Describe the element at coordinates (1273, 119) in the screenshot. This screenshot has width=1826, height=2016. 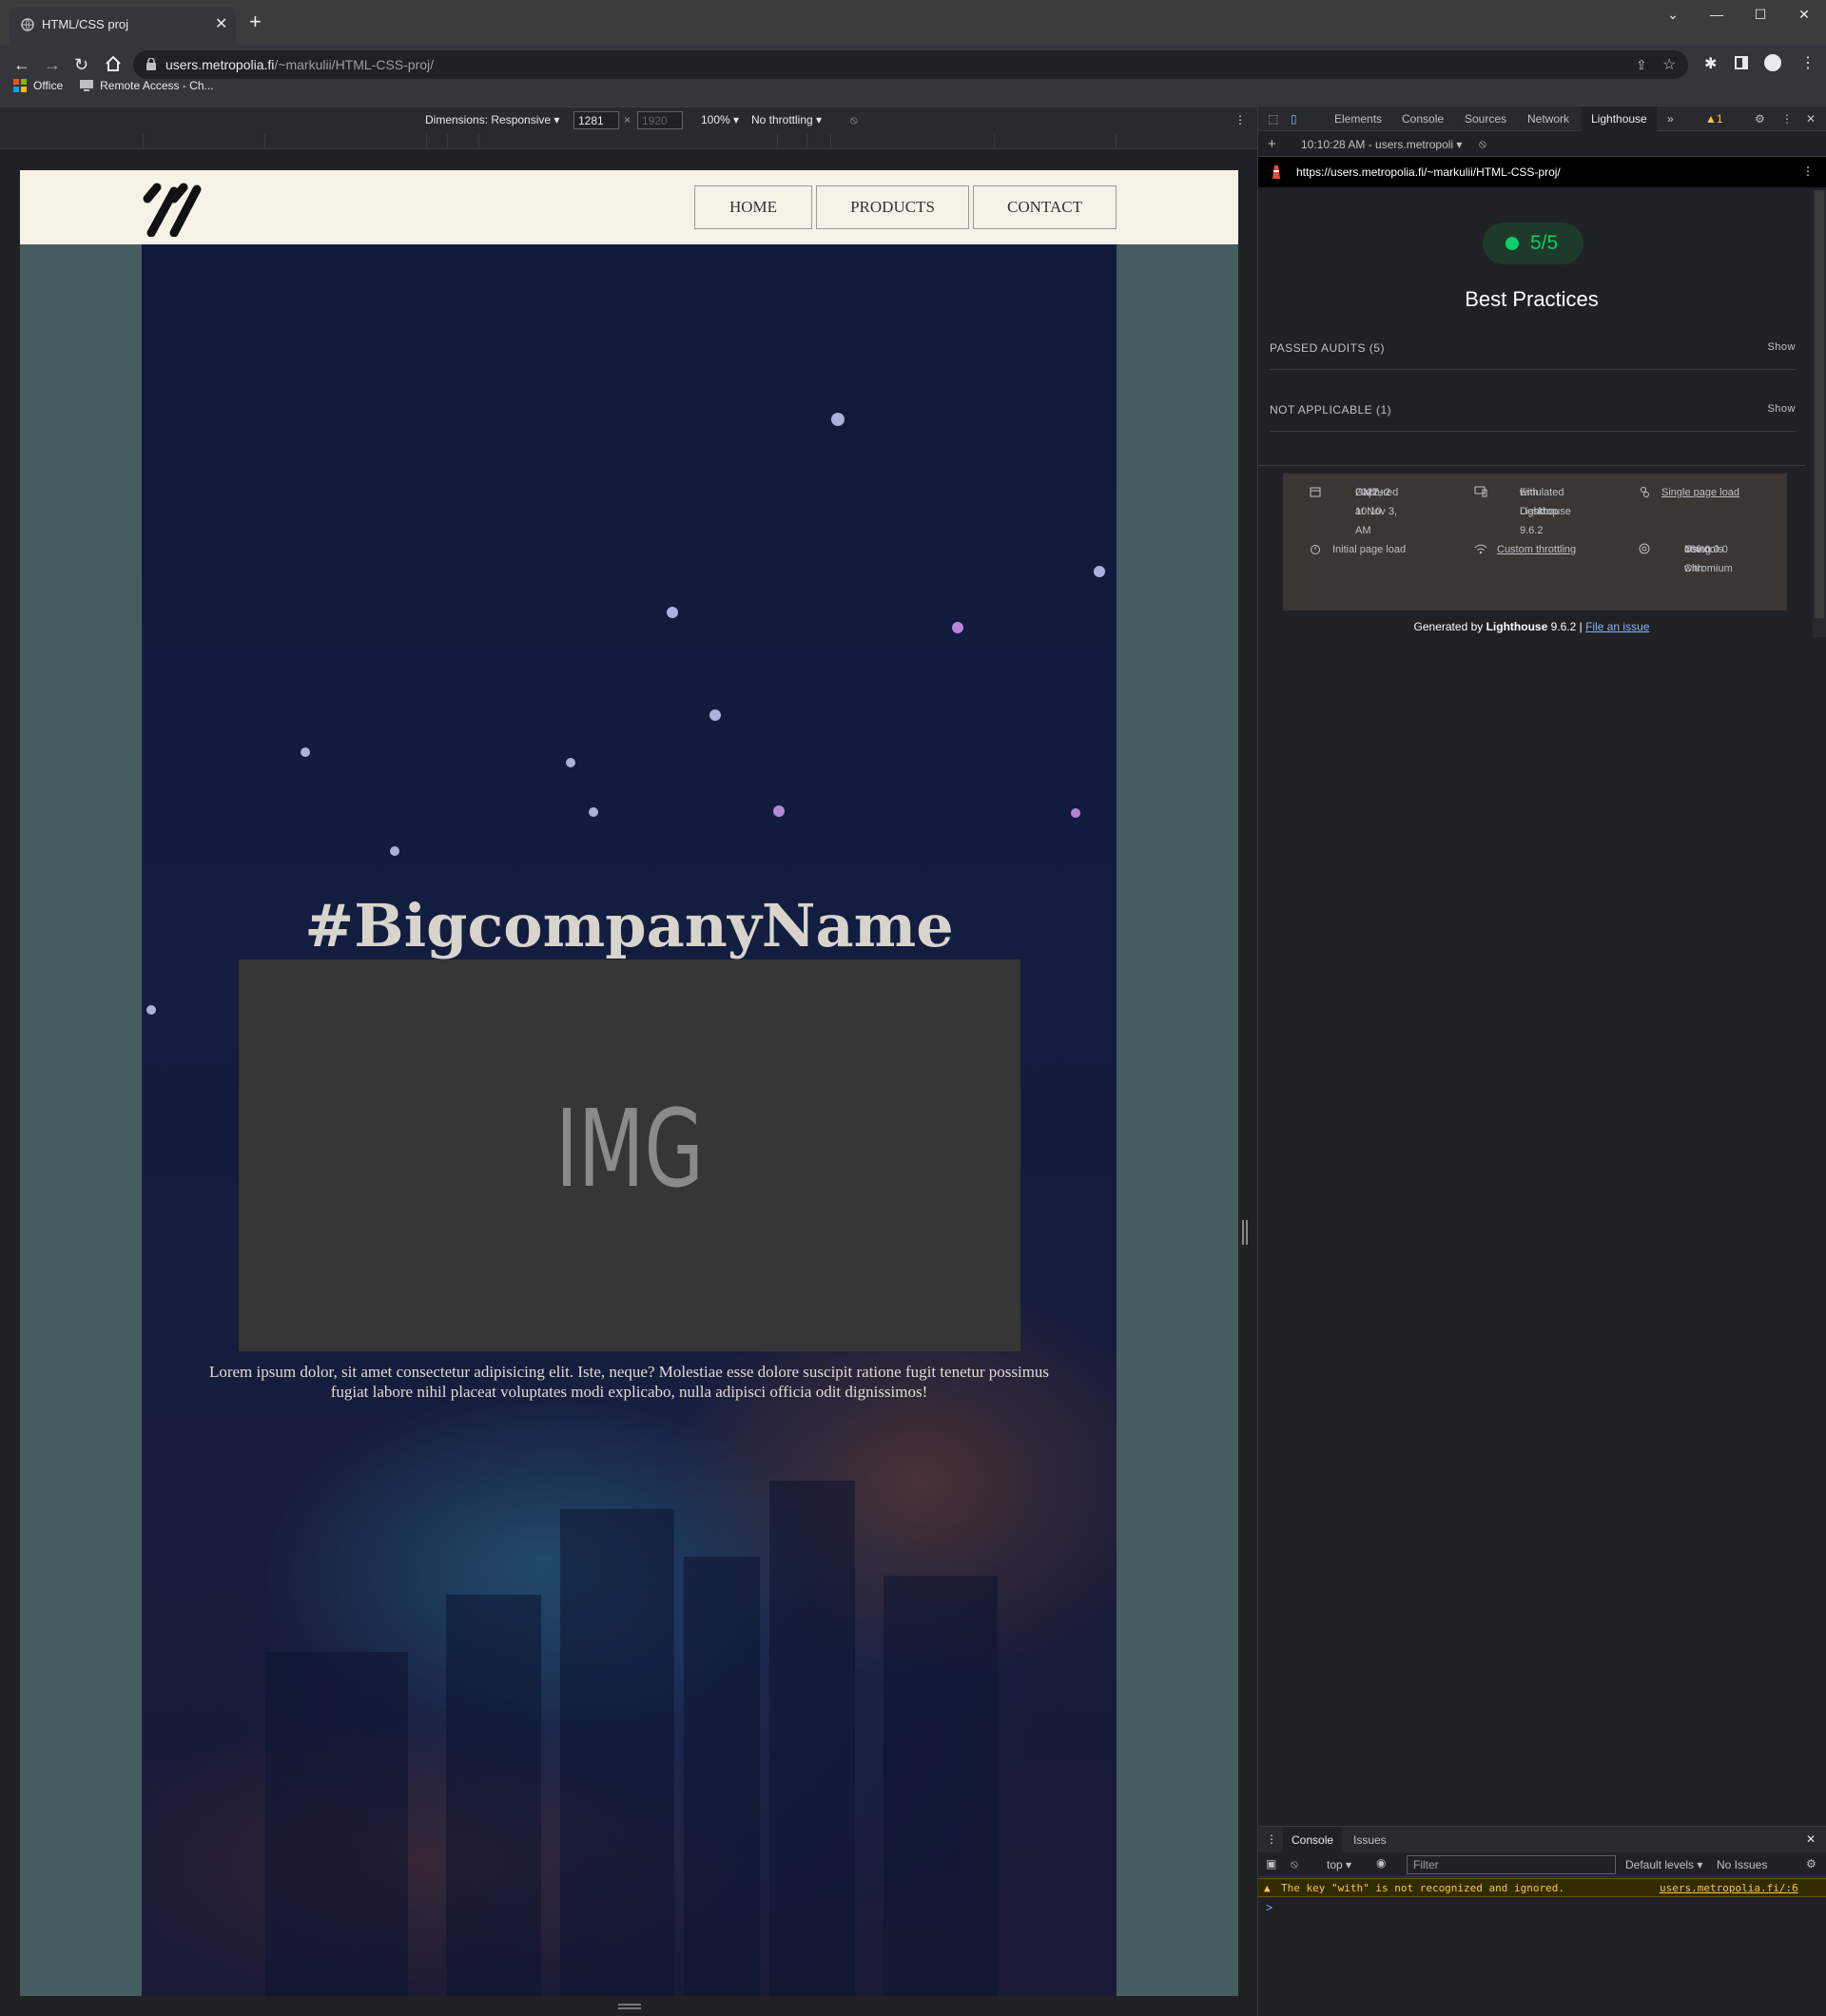
I see `inspect-element-icon: ⬚` at that location.